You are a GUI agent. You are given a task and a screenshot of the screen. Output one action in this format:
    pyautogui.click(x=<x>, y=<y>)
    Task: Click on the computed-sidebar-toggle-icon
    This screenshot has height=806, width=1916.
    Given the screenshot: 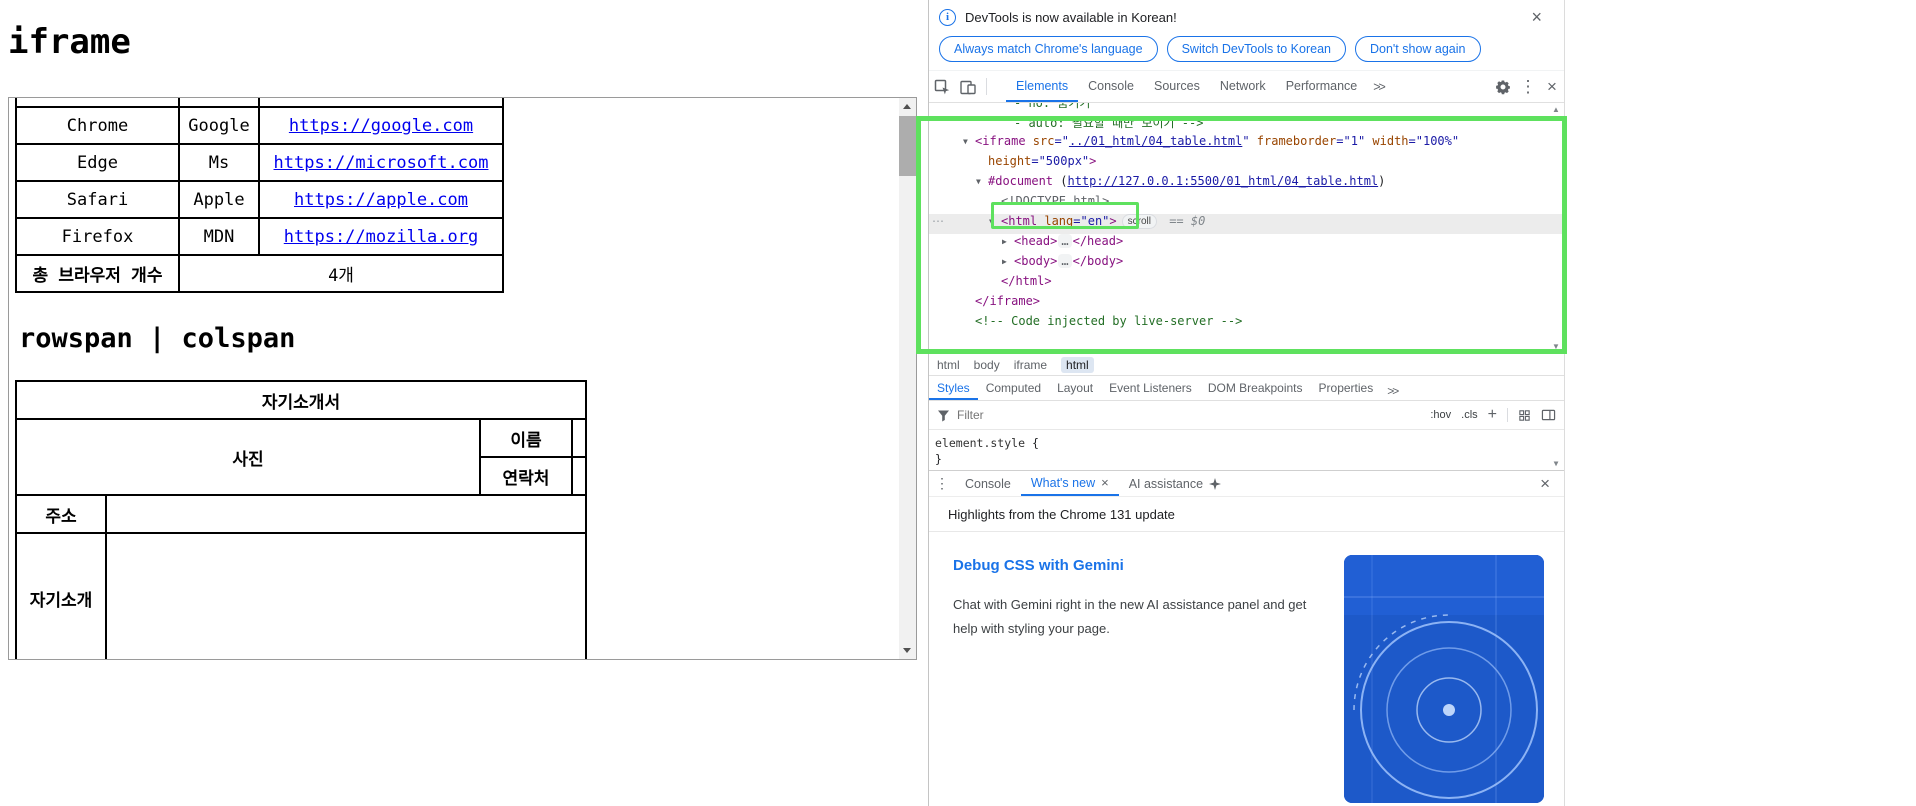 What is the action you would take?
    pyautogui.click(x=1548, y=415)
    